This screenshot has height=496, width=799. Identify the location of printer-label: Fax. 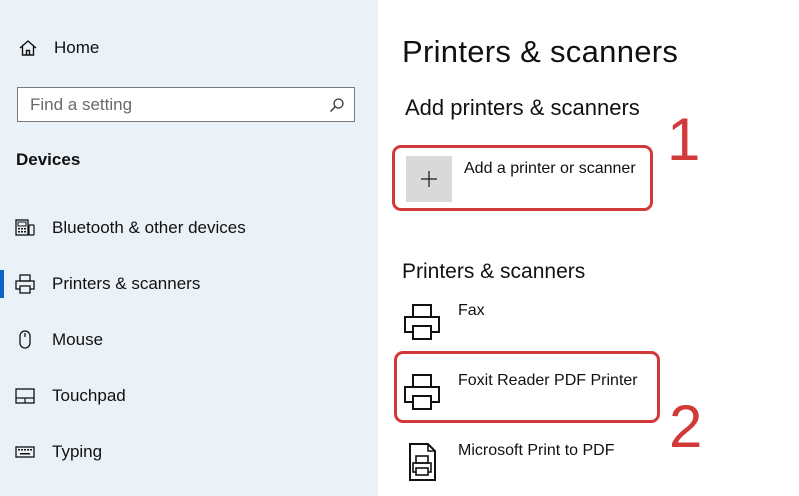
(471, 310).